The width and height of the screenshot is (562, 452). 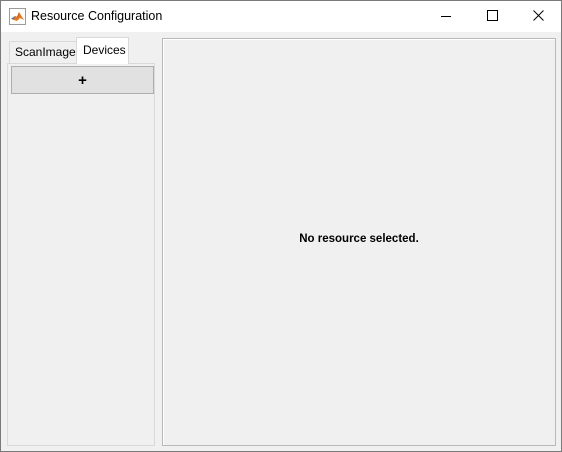 I want to click on tab-label: Devices, so click(x=104, y=50).